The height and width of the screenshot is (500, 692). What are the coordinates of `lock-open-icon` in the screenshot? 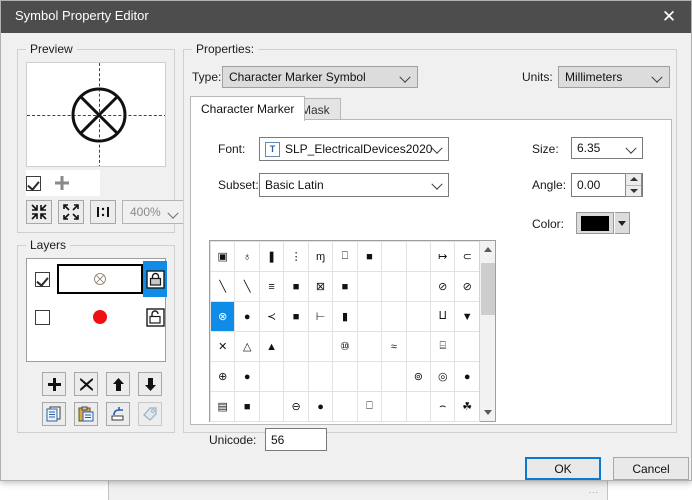 It's located at (155, 317).